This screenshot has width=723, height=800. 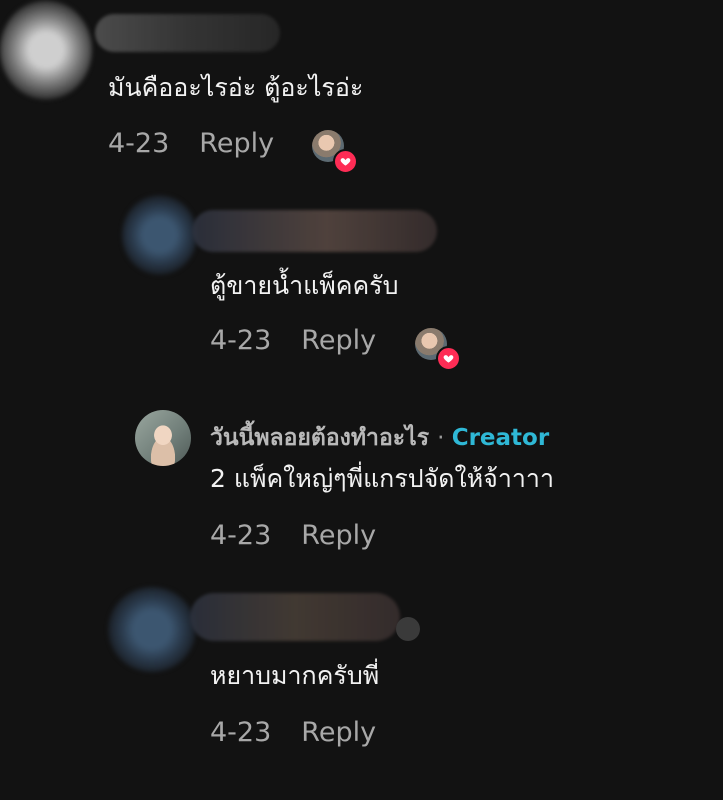 What do you see at coordinates (295, 675) in the screenshot?
I see `comment-text: หยาบมากครับพี่` at bounding box center [295, 675].